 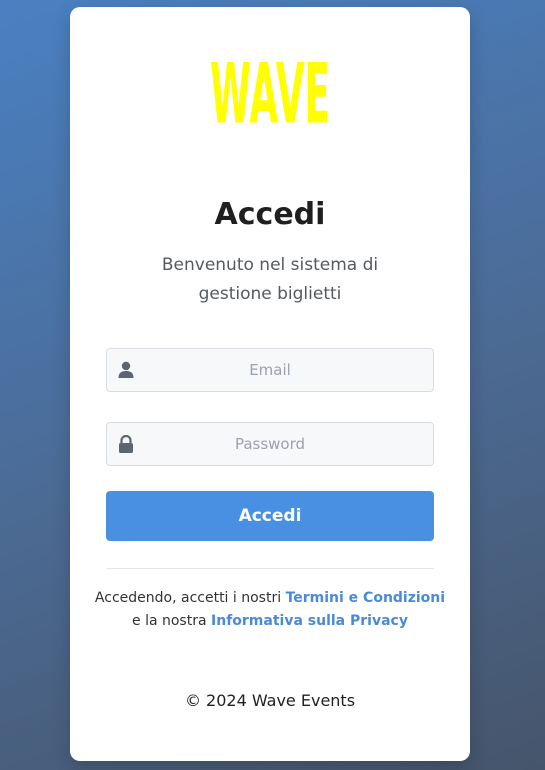 What do you see at coordinates (126, 369) in the screenshot?
I see `user-icon` at bounding box center [126, 369].